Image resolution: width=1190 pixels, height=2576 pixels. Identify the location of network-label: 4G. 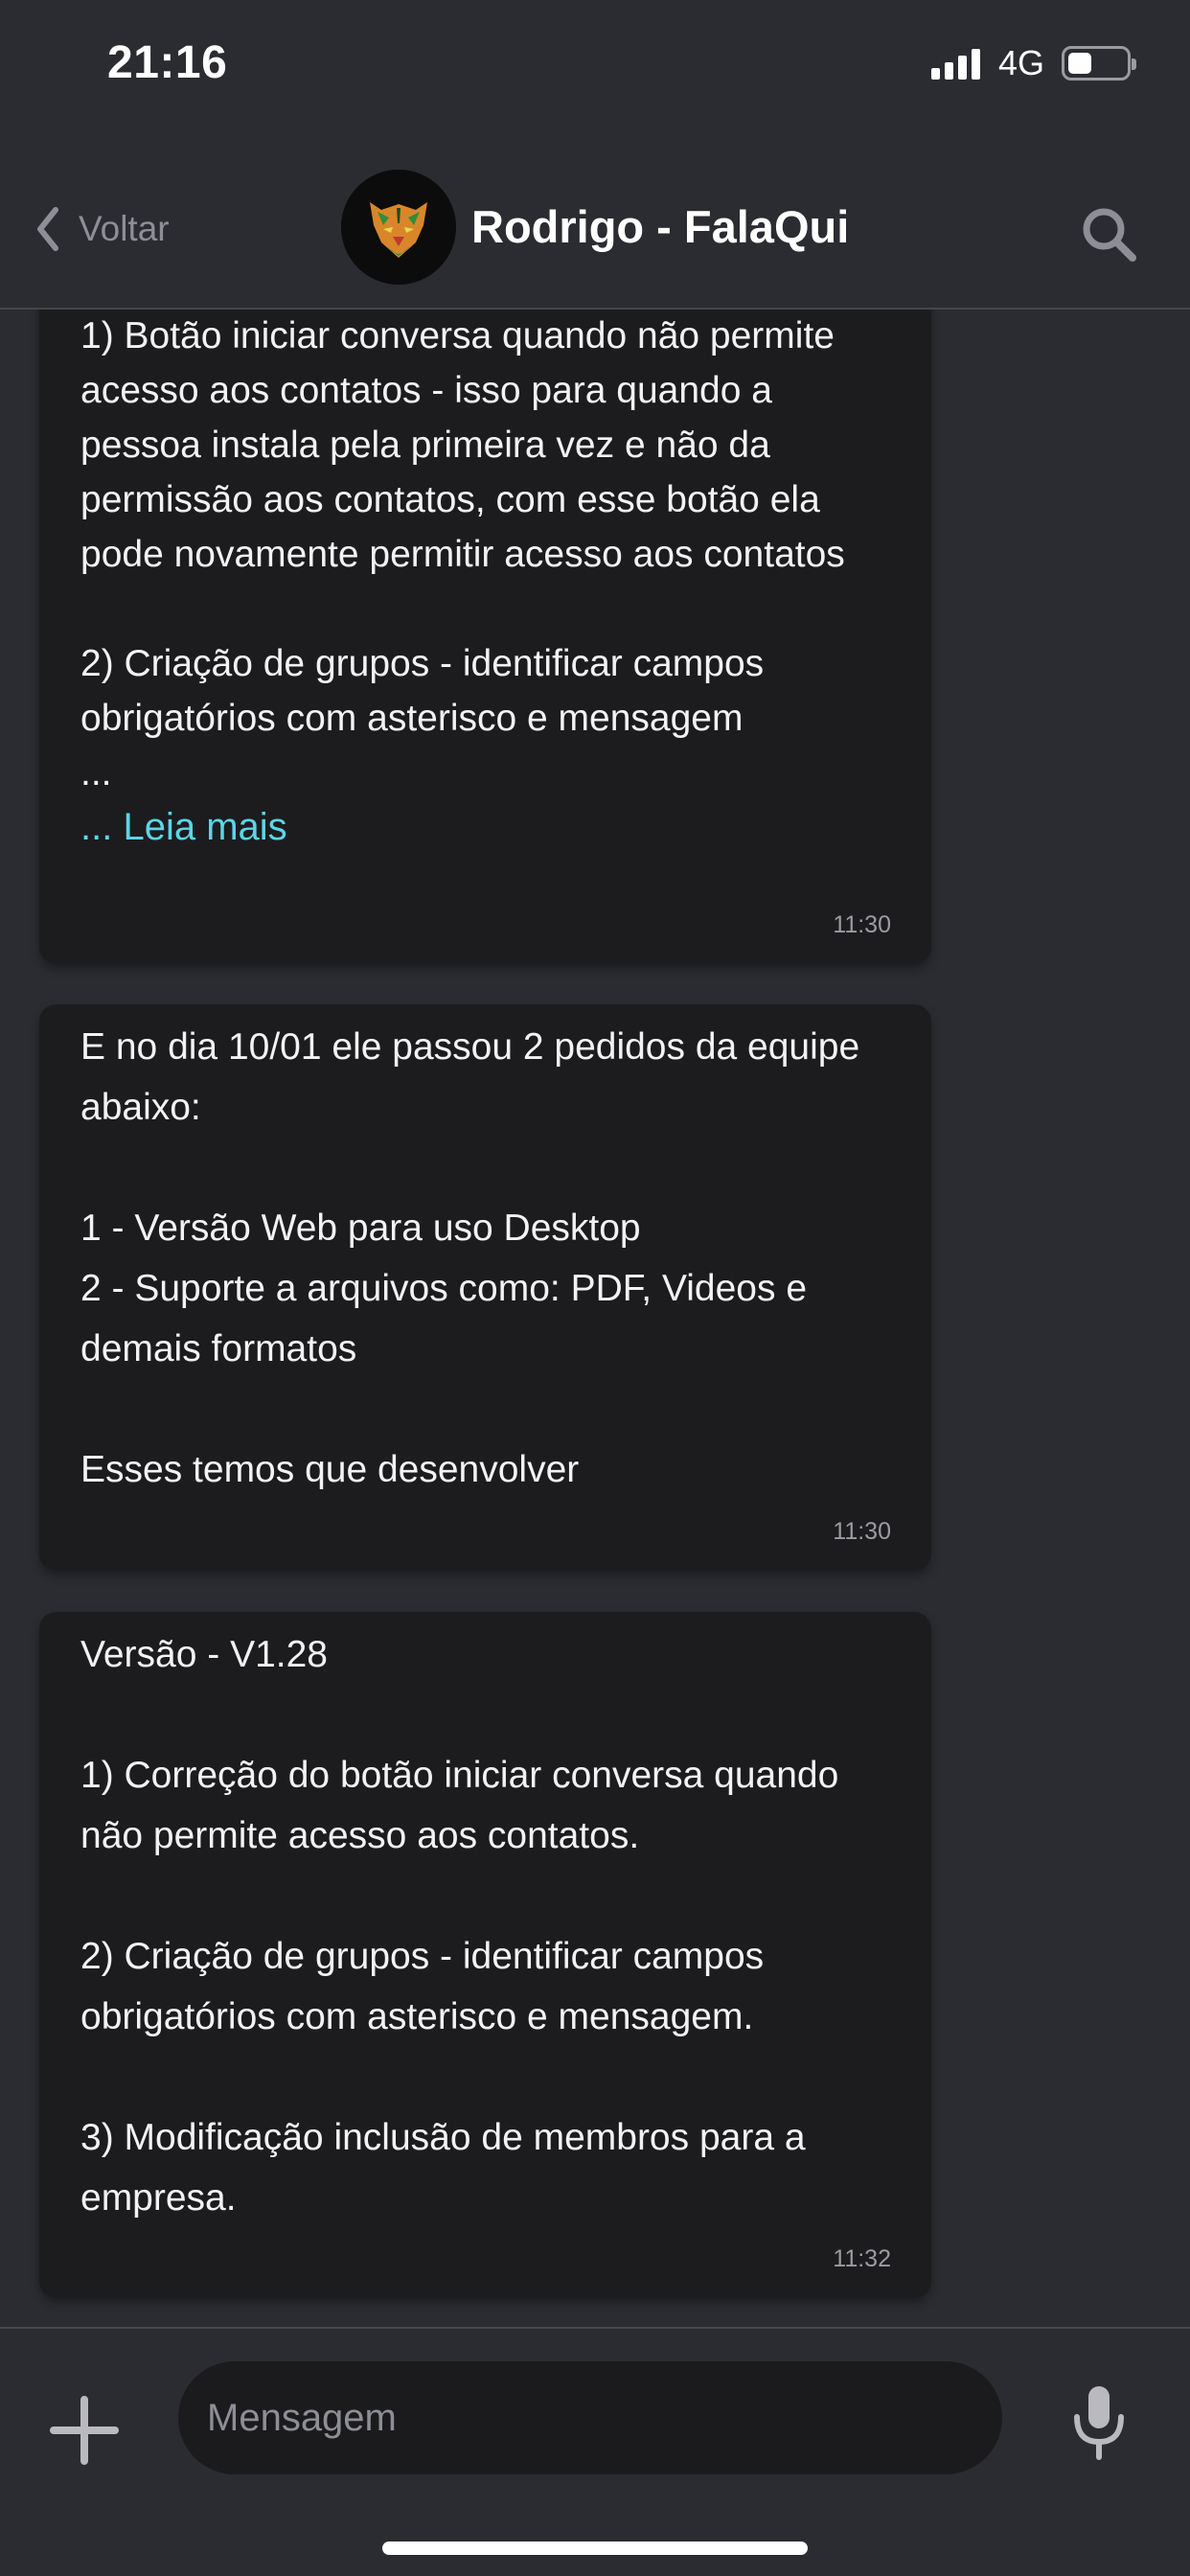
(1020, 63).